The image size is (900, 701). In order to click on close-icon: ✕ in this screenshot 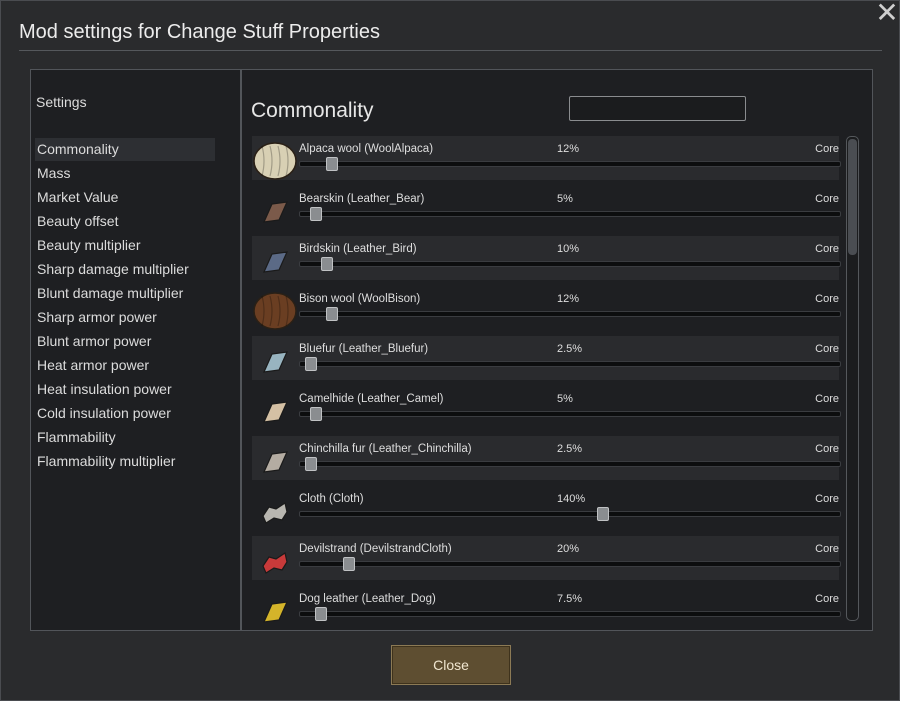, I will do `click(887, 13)`.